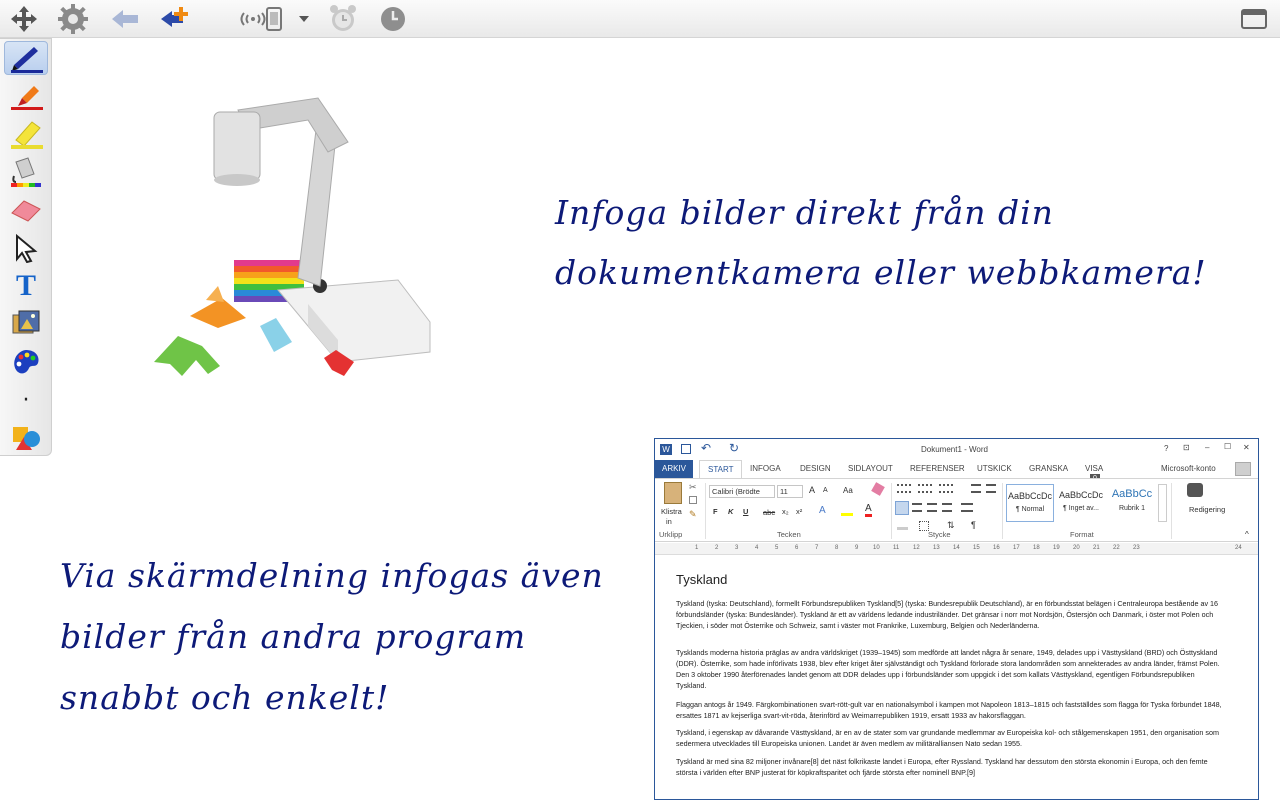  What do you see at coordinates (640, 19) in the screenshot?
I see `top-toolbar` at bounding box center [640, 19].